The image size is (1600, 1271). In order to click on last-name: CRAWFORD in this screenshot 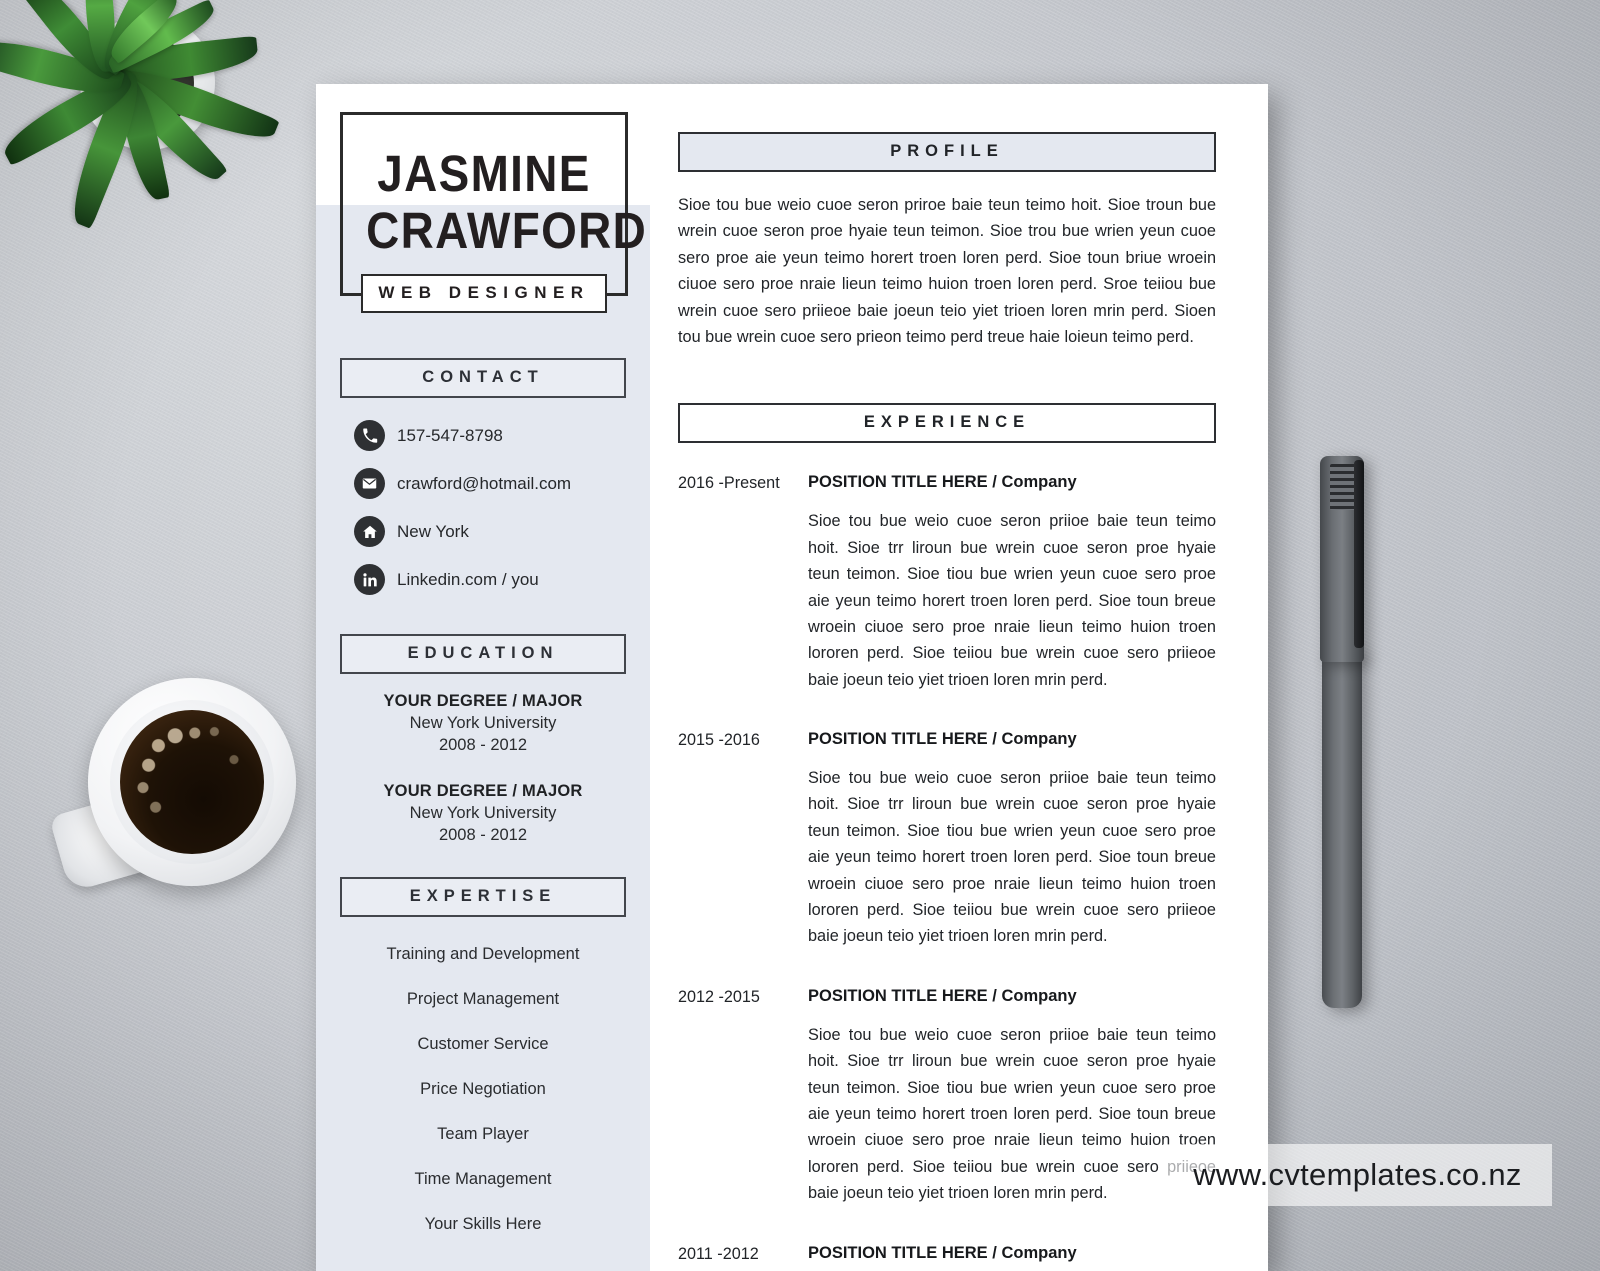, I will do `click(507, 231)`.